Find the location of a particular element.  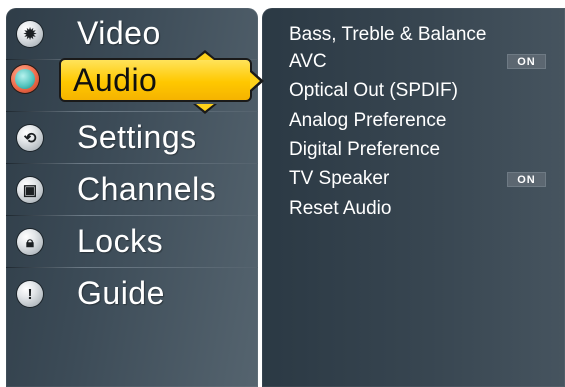

submenu-item-digital-preference: Digital Preference is located at coordinates (364, 150).